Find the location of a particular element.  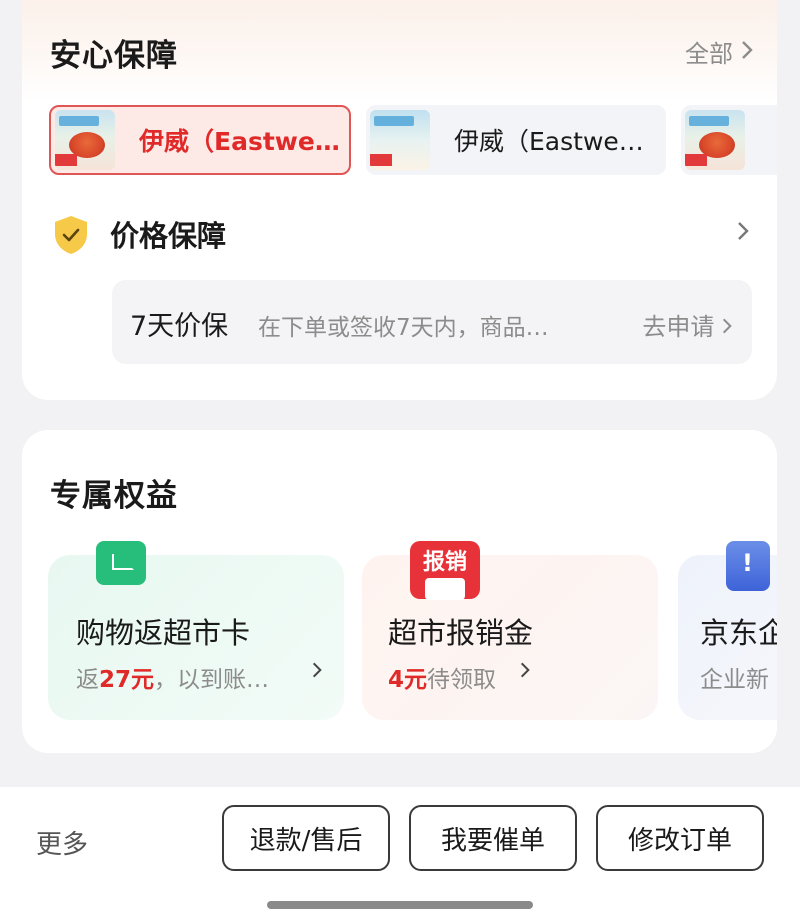

modify-order-button: 修改订单 is located at coordinates (680, 838).